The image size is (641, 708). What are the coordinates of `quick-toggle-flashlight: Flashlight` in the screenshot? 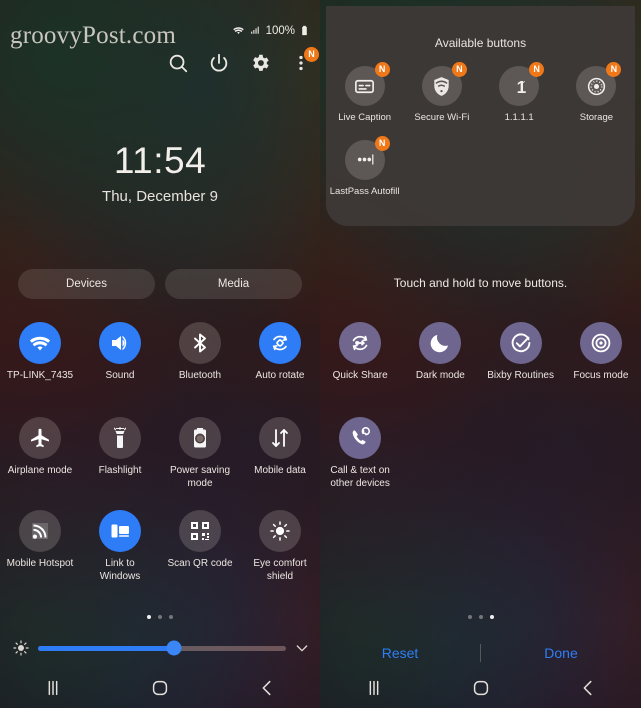 It's located at (120, 453).